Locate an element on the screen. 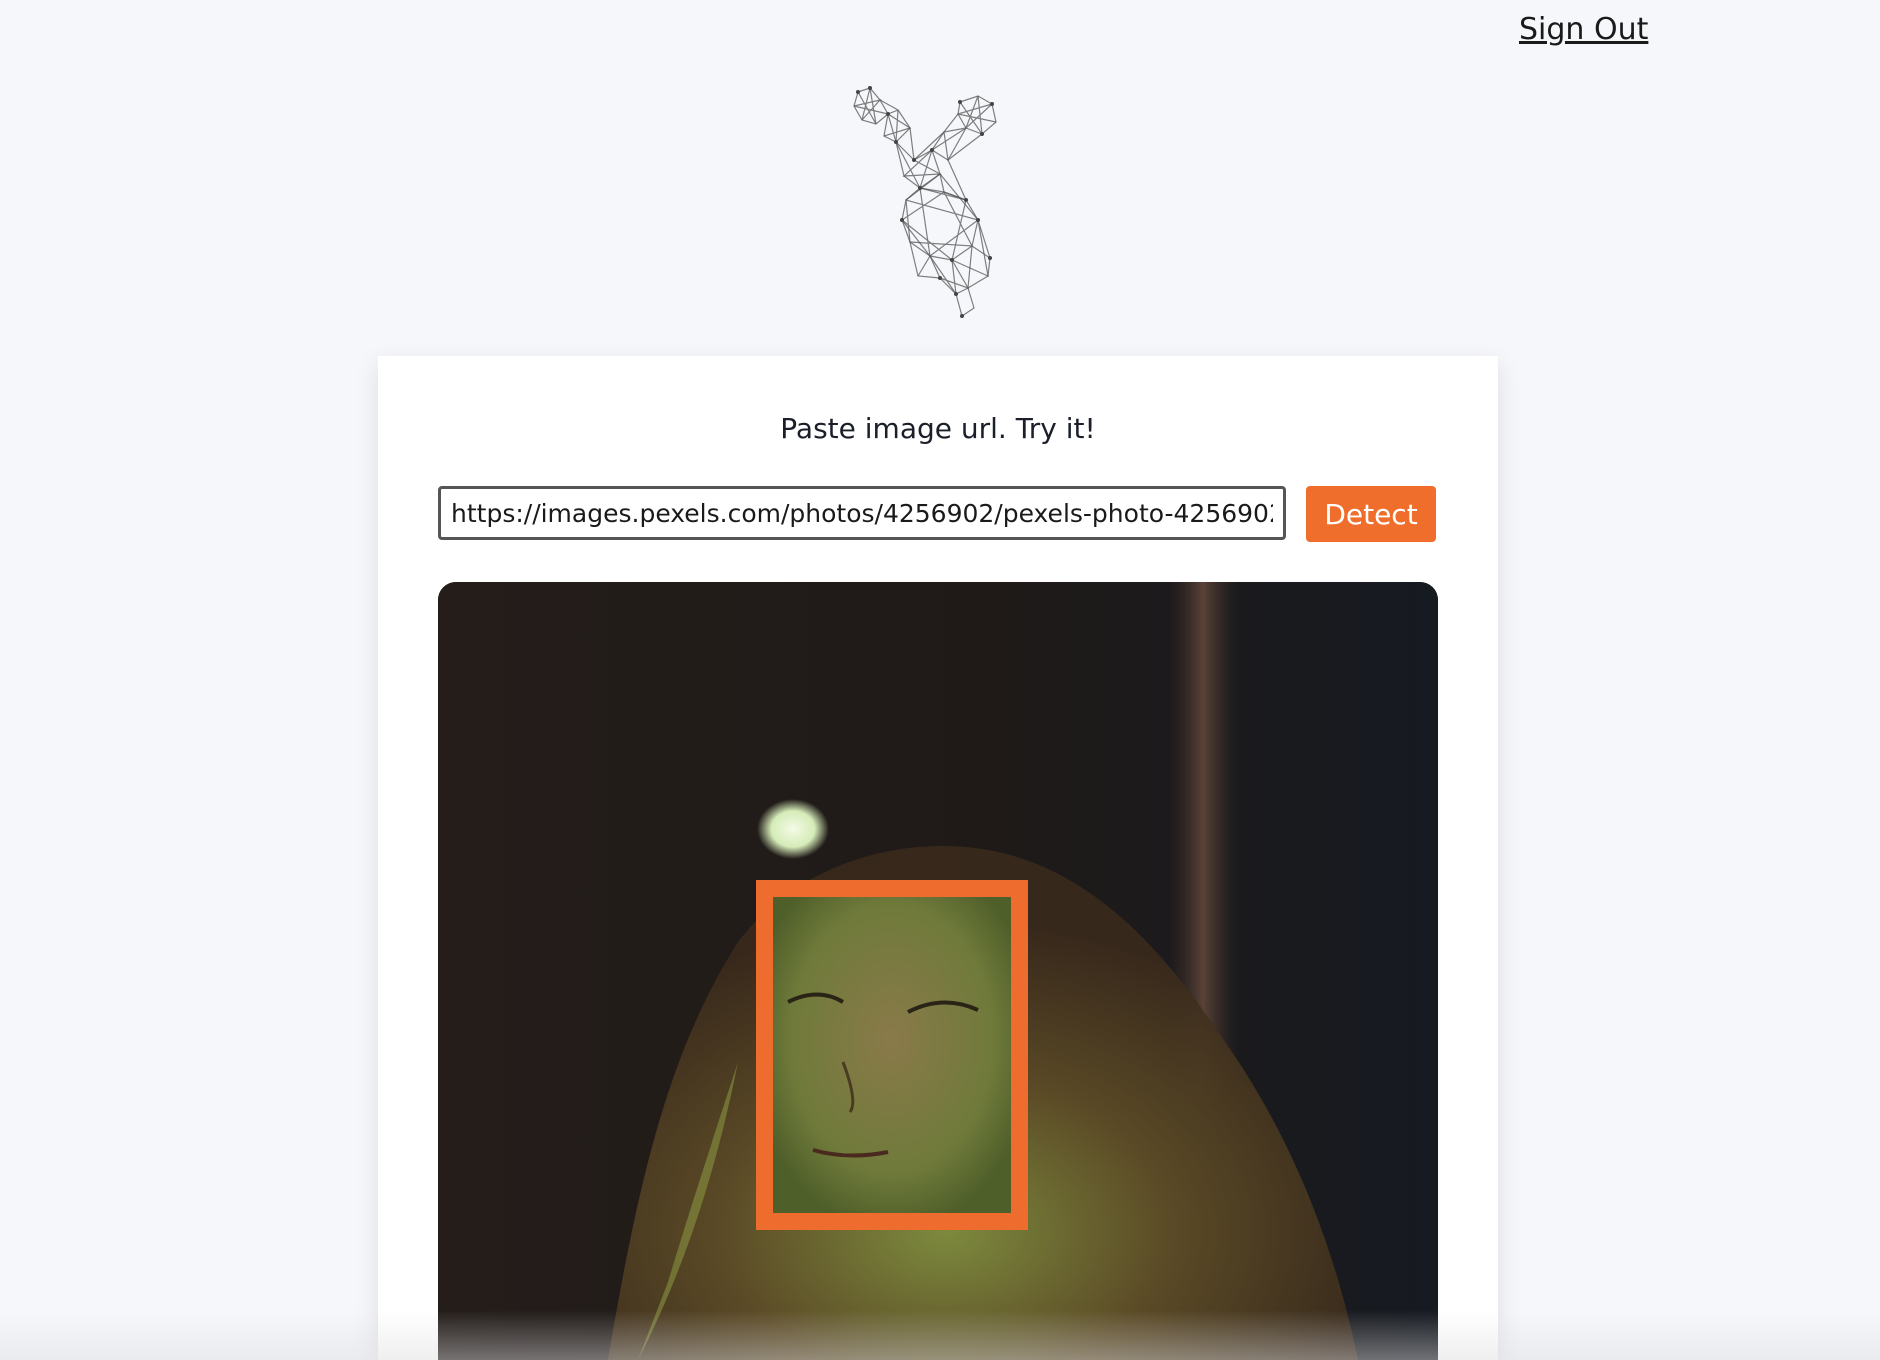 This screenshot has width=1880, height=1360. sign-out-link: Sign Out is located at coordinates (1583, 29).